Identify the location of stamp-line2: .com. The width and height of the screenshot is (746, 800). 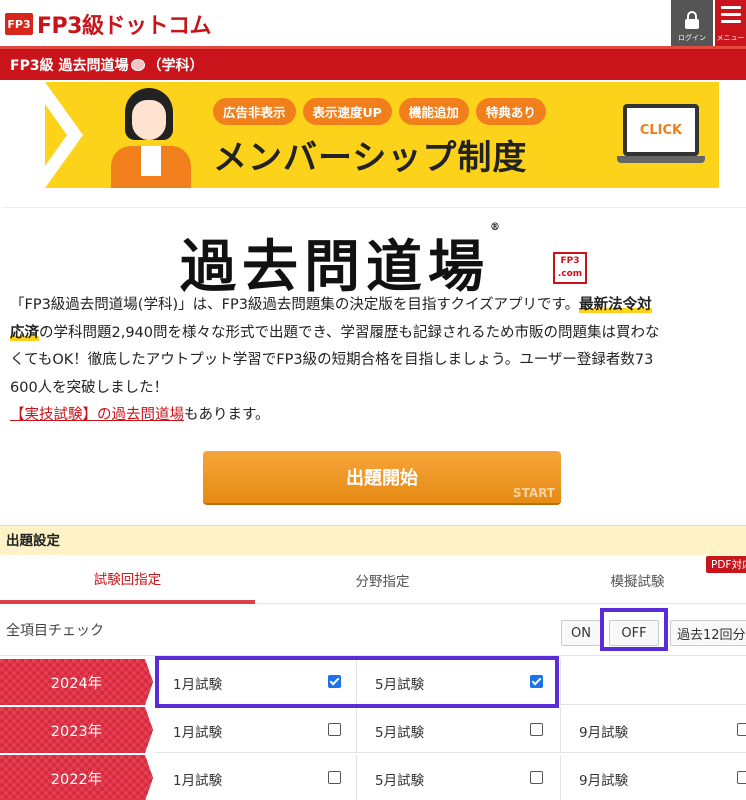
(570, 274).